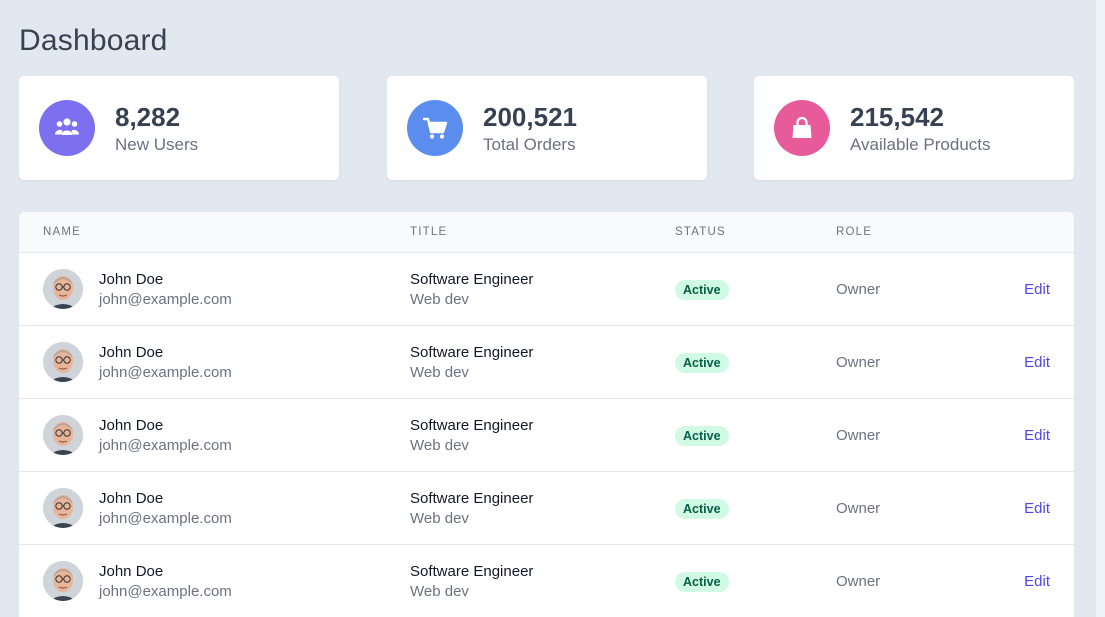  I want to click on stat-card-new-users: 8,282 New Users, so click(179, 128).